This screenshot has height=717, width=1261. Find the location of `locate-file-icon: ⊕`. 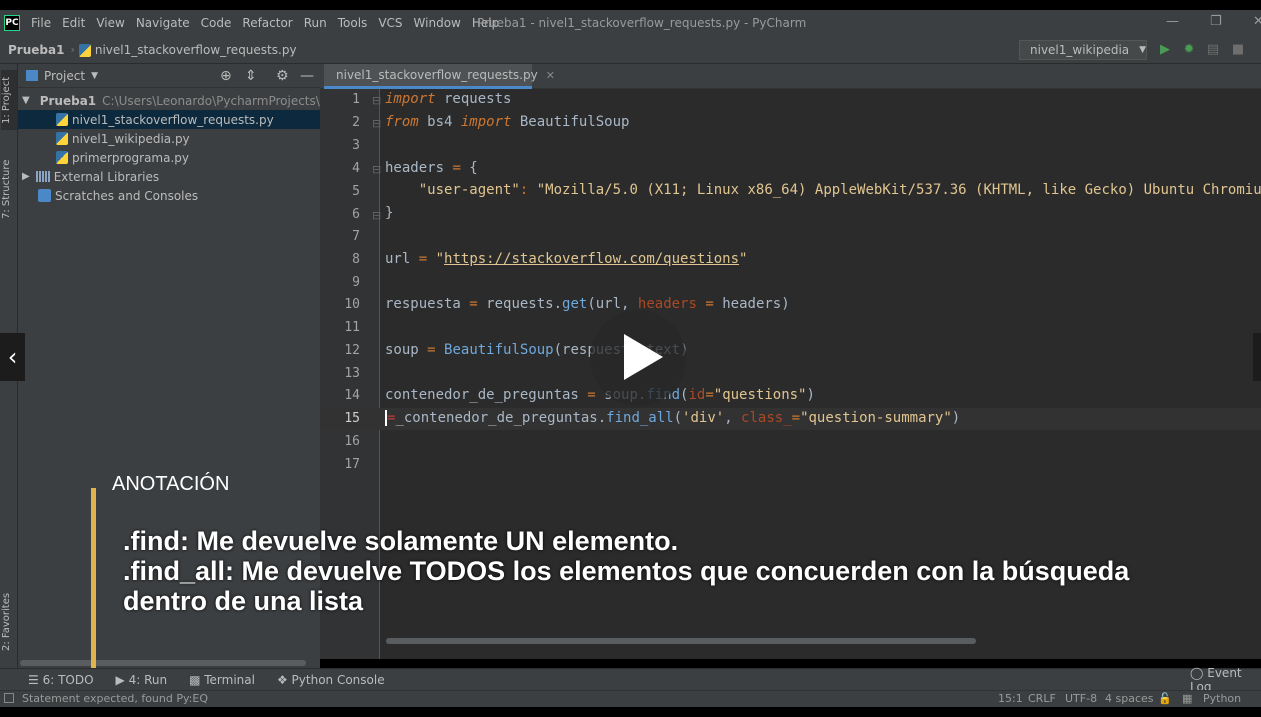

locate-file-icon: ⊕ is located at coordinates (226, 76).